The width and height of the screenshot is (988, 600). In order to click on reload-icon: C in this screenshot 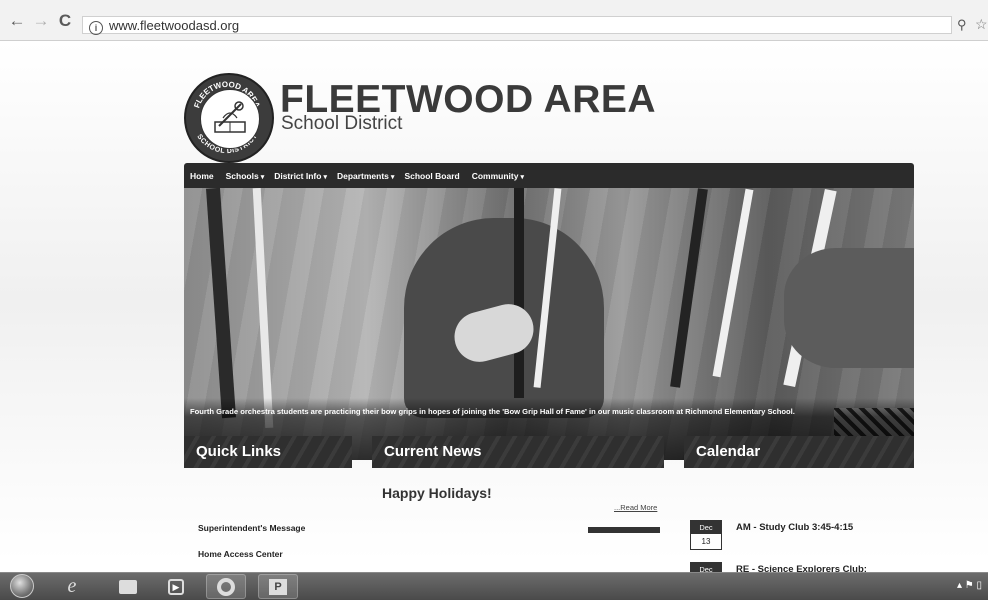, I will do `click(65, 21)`.